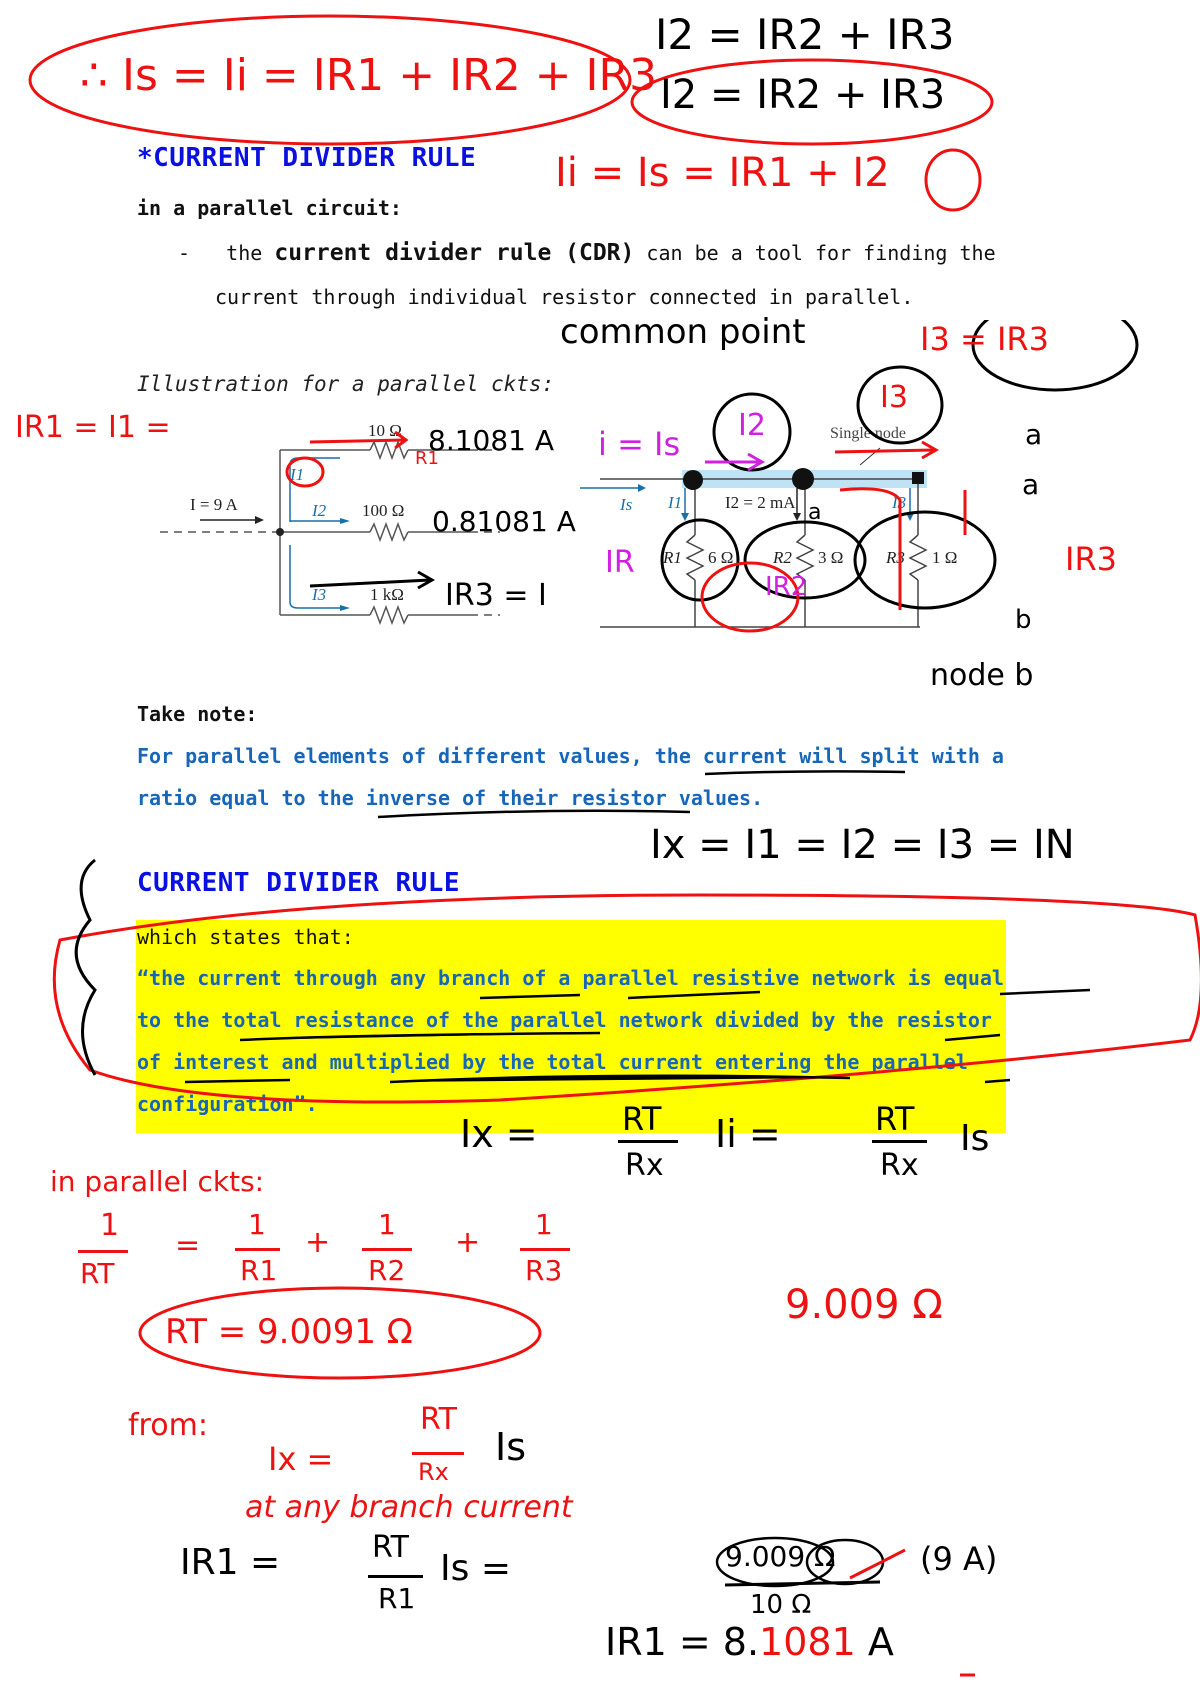 The image size is (1200, 1697). What do you see at coordinates (369, 75) in the screenshot?
I see `main-current-equation: ∴ Is = Ii = IR1 + IR2 + IR3` at bounding box center [369, 75].